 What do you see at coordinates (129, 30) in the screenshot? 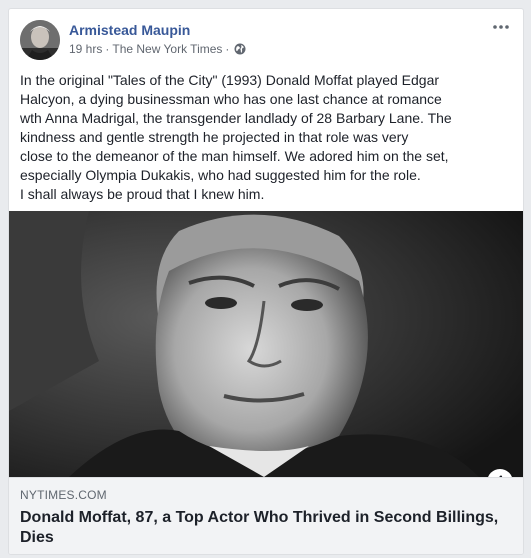
I see `author-name: Armistead Maupin` at bounding box center [129, 30].